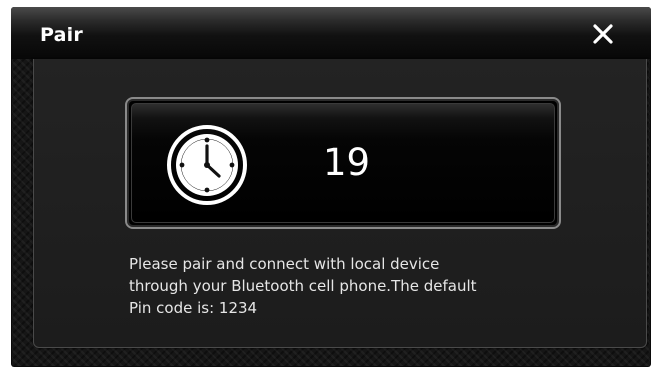 This screenshot has width=659, height=378. What do you see at coordinates (207, 165) in the screenshot?
I see `clock-icon` at bounding box center [207, 165].